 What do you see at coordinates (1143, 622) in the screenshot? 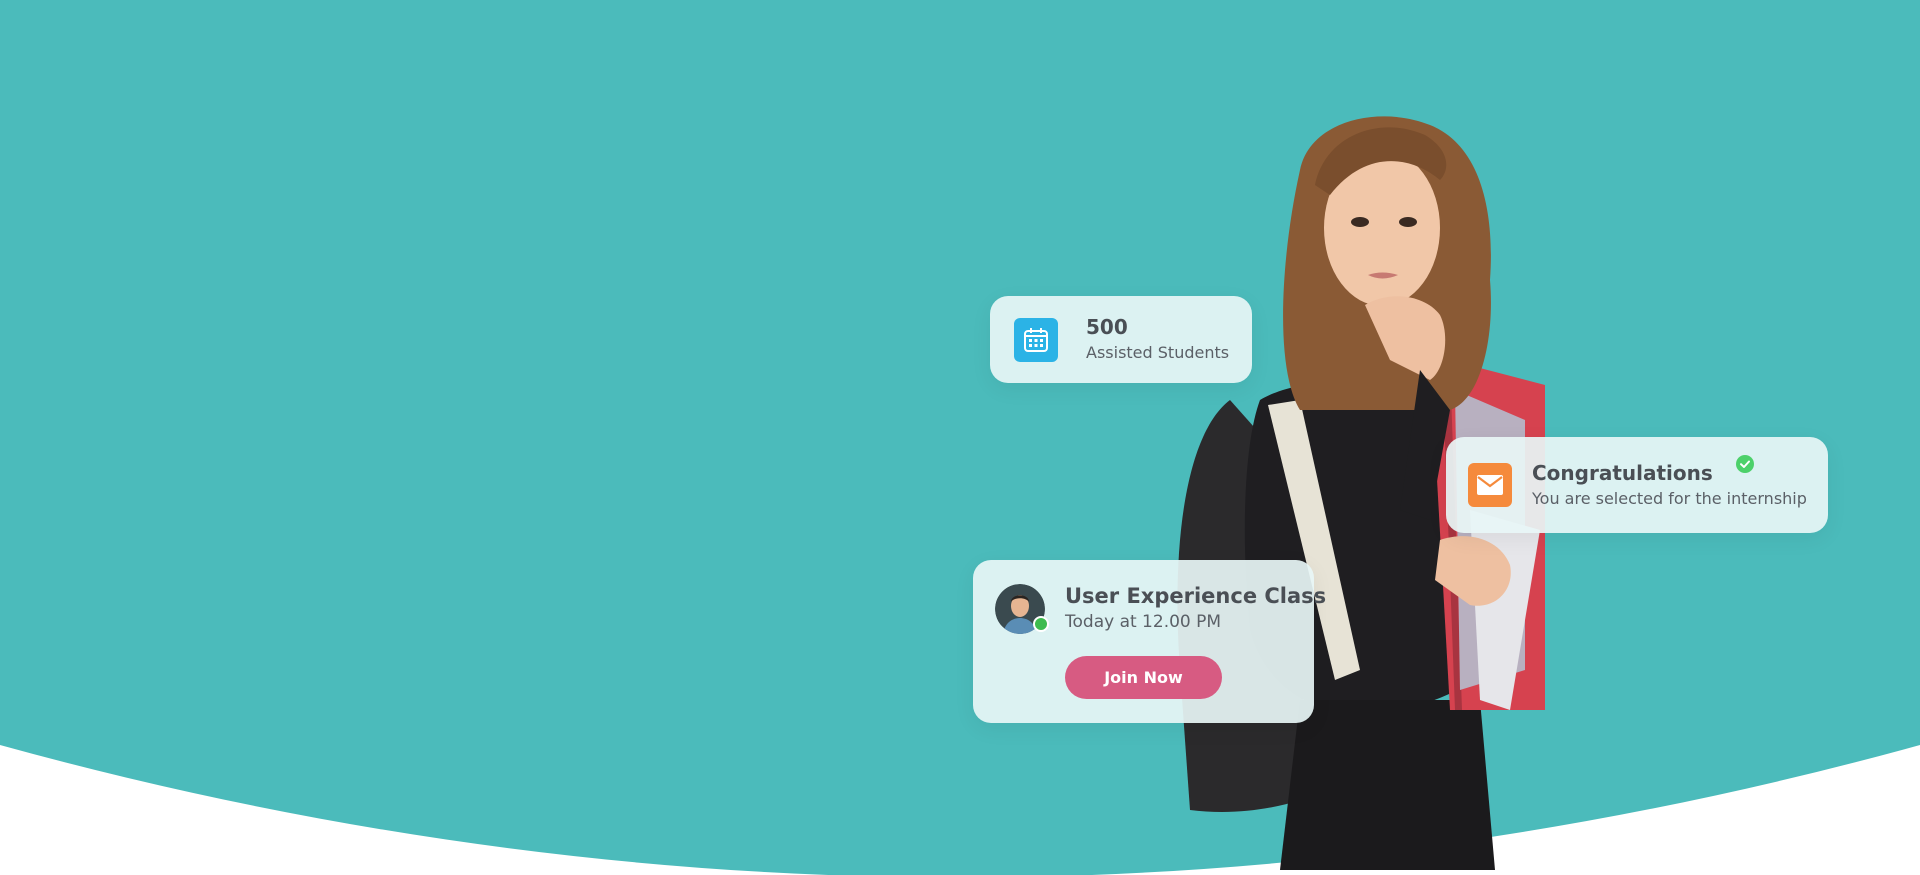
I see `class-time: Today at 12.00 PM` at bounding box center [1143, 622].